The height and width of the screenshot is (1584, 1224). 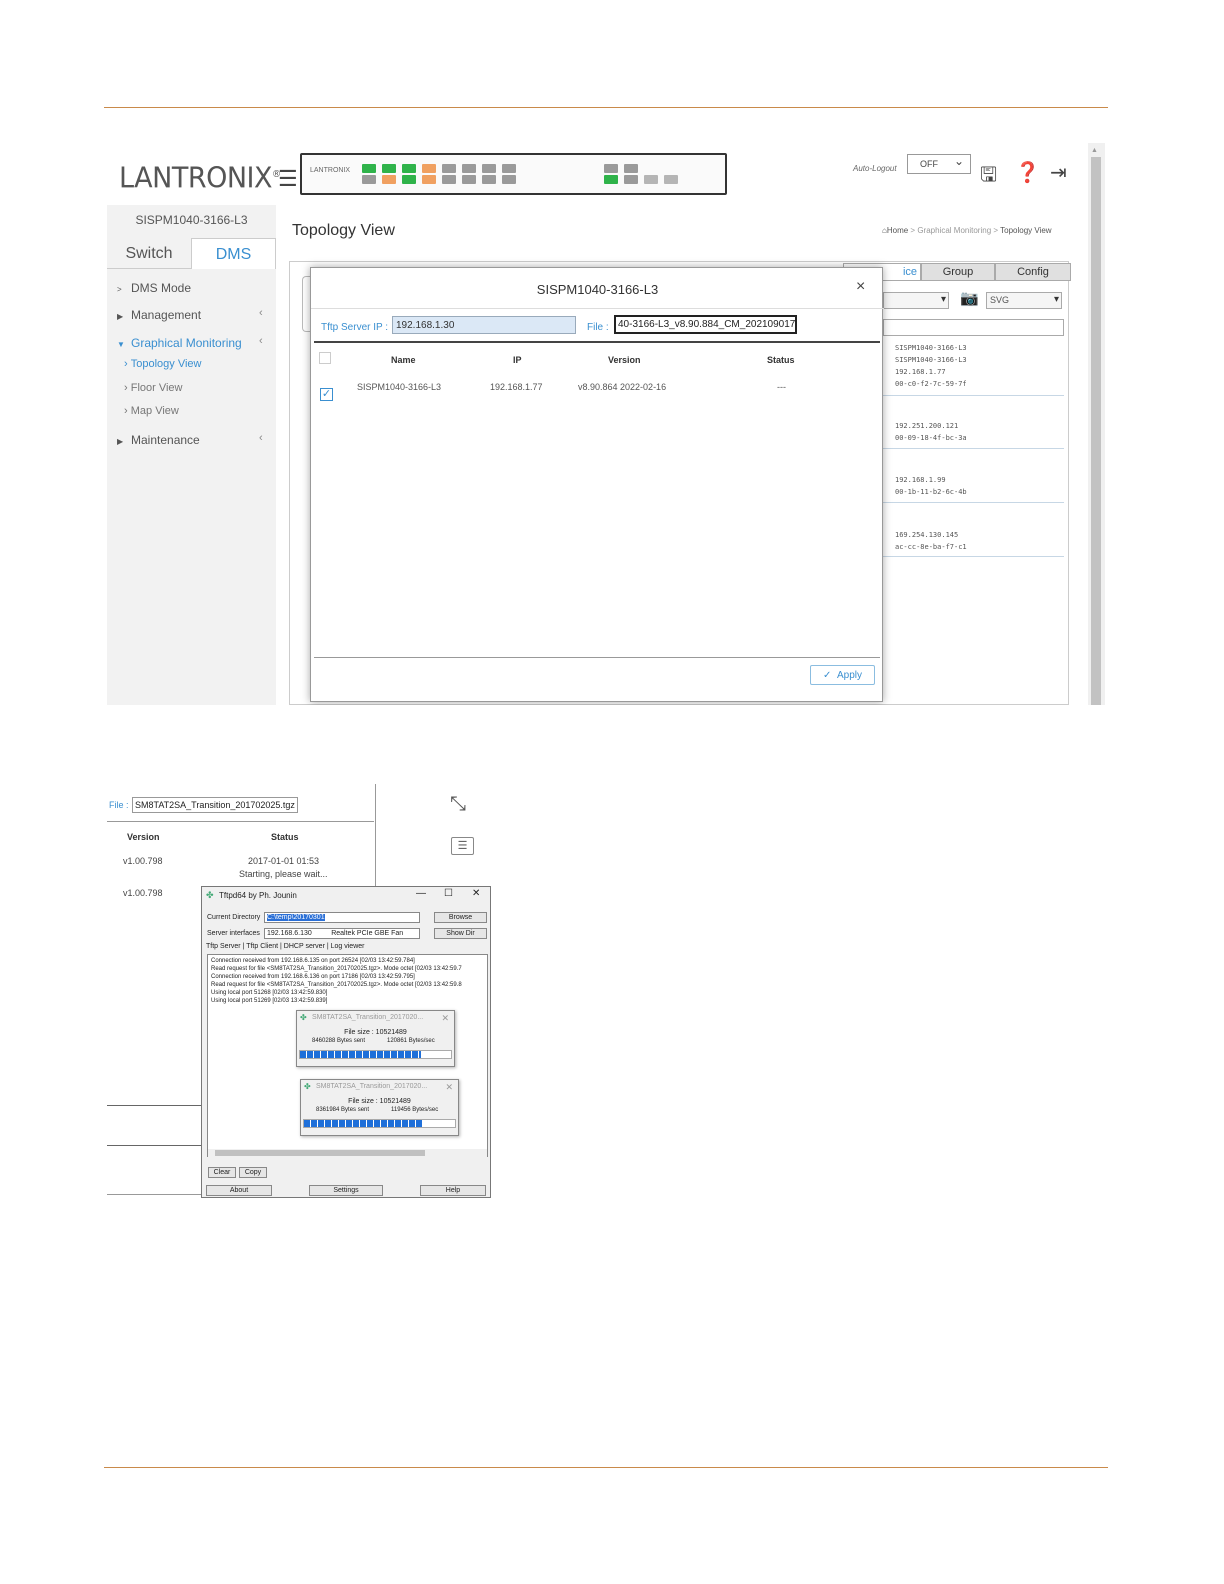 I want to click on file-input: SM8TAT2SA_Transition_201702025.tgz, so click(x=215, y=805).